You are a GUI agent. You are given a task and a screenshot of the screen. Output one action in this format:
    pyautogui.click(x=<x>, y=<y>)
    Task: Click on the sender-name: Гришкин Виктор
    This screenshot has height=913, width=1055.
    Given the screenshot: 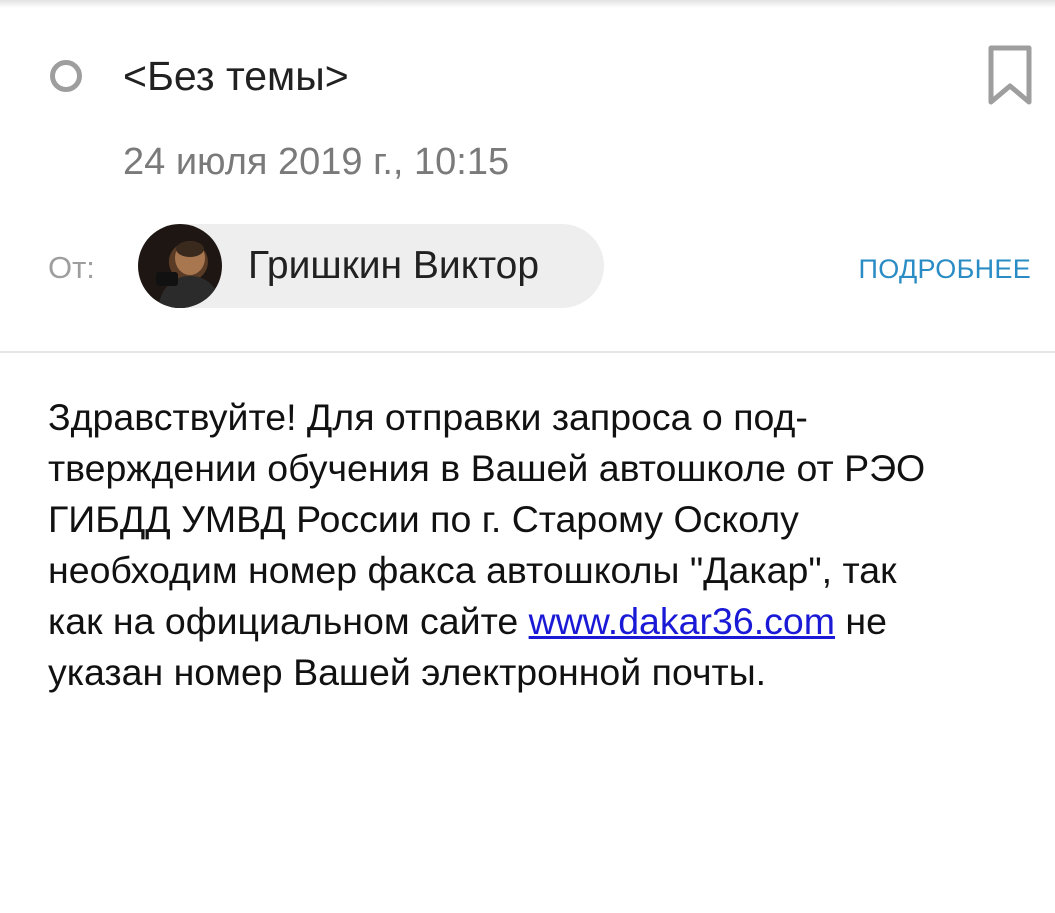 What is the action you would take?
    pyautogui.click(x=394, y=265)
    